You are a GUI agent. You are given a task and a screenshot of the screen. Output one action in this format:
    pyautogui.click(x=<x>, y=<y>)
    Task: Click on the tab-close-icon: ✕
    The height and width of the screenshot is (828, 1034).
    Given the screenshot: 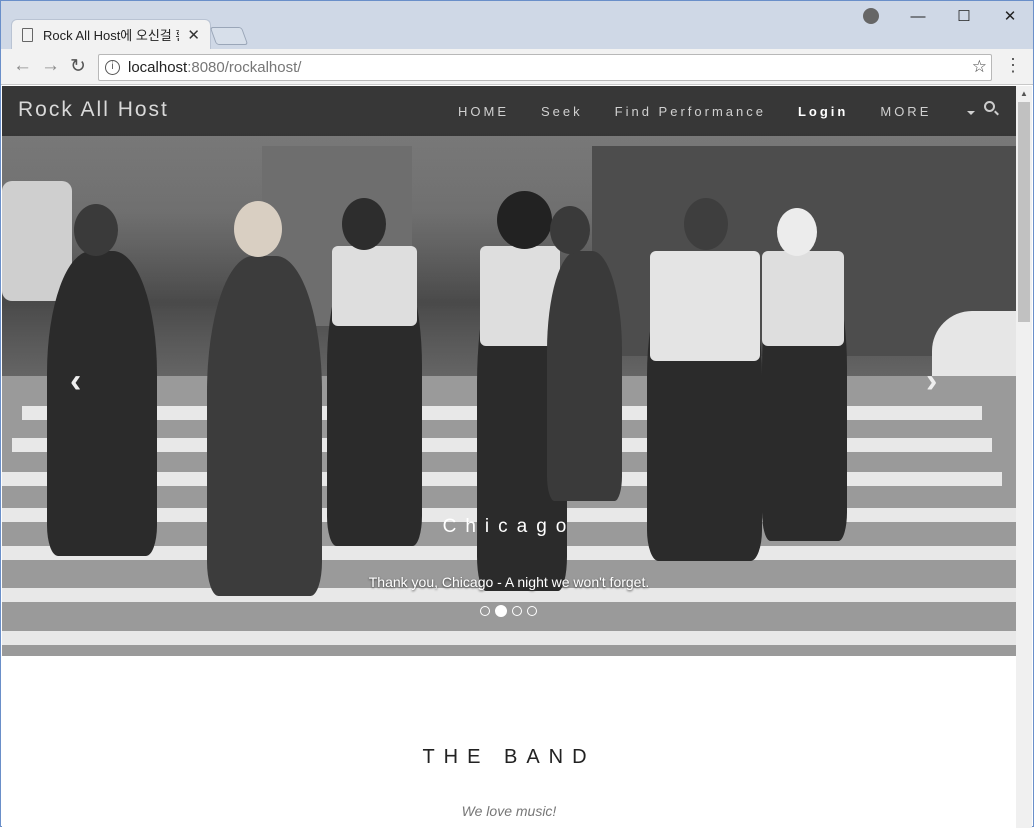 What is the action you would take?
    pyautogui.click(x=193, y=35)
    